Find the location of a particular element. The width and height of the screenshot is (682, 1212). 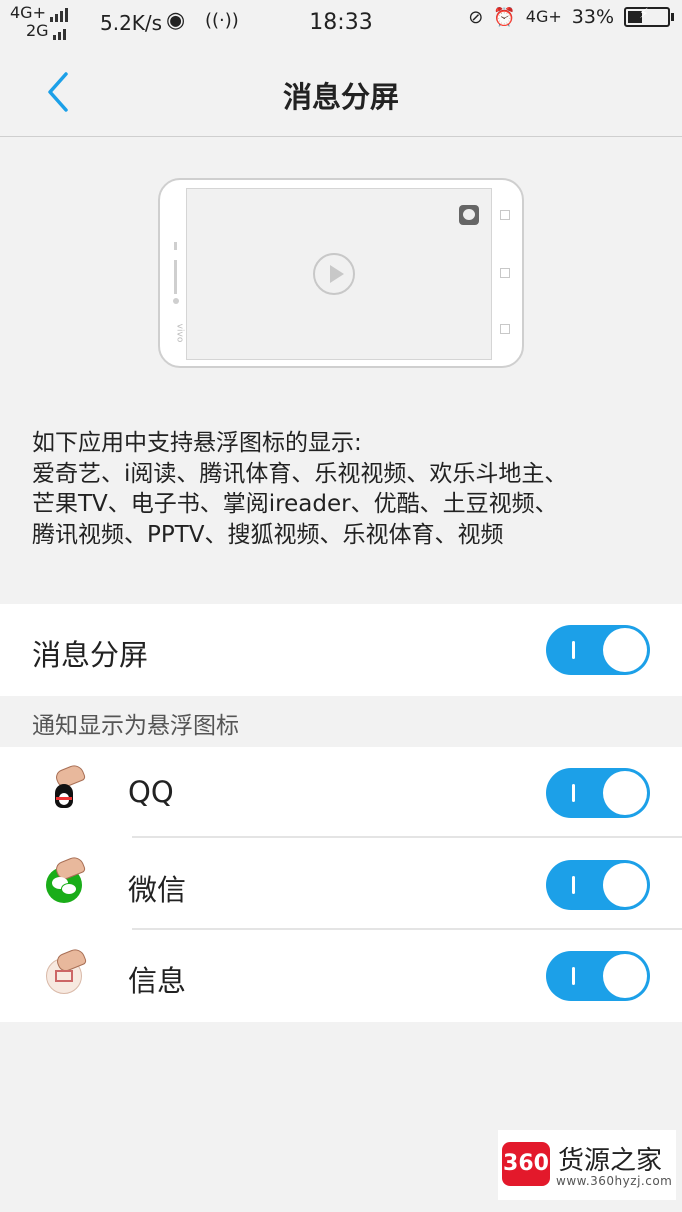

setting-label: 消息分屏 is located at coordinates (90, 655).